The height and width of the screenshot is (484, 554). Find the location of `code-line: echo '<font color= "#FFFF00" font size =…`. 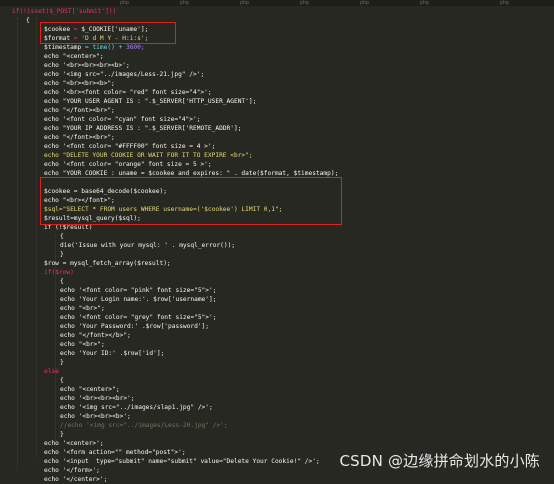

code-line: echo '<font color= "#FFFF00" font size =… is located at coordinates (130, 146).